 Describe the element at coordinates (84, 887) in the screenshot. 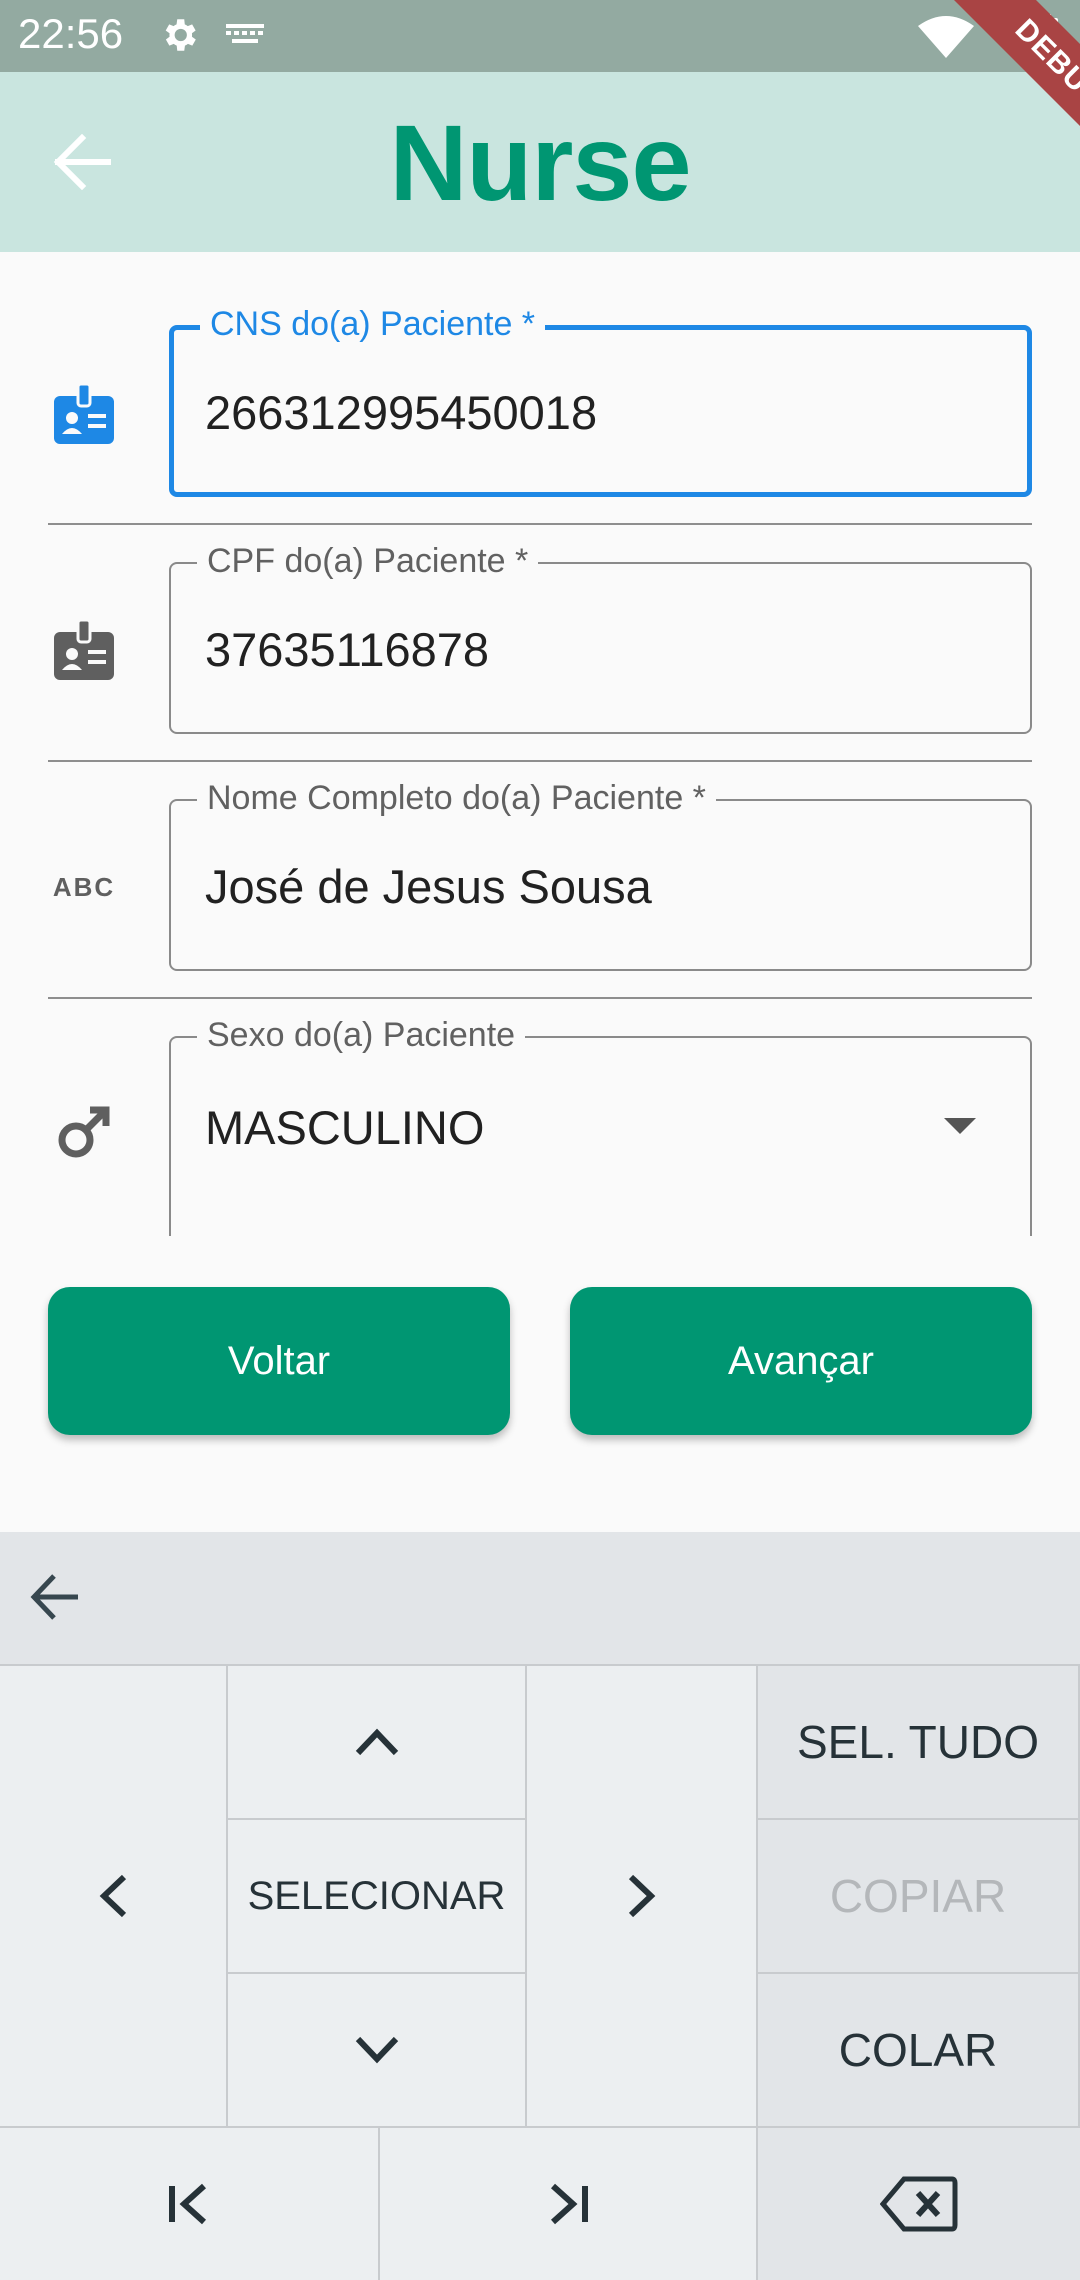

I see `abc-text-icon: ABC` at that location.